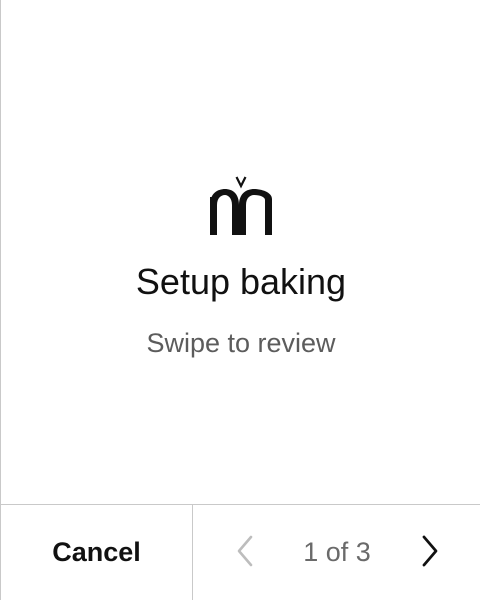 This screenshot has width=480, height=600. Describe the element at coordinates (241, 281) in the screenshot. I see `page-title: Setup baking` at that location.